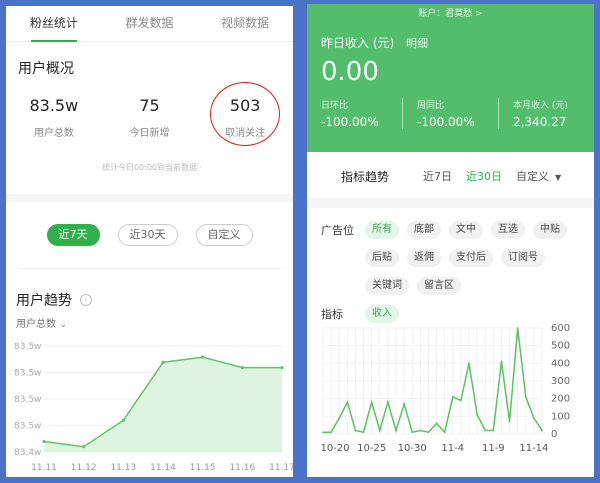 The height and width of the screenshot is (483, 600). What do you see at coordinates (149, 133) in the screenshot?
I see `stat-label: 今日新增` at bounding box center [149, 133].